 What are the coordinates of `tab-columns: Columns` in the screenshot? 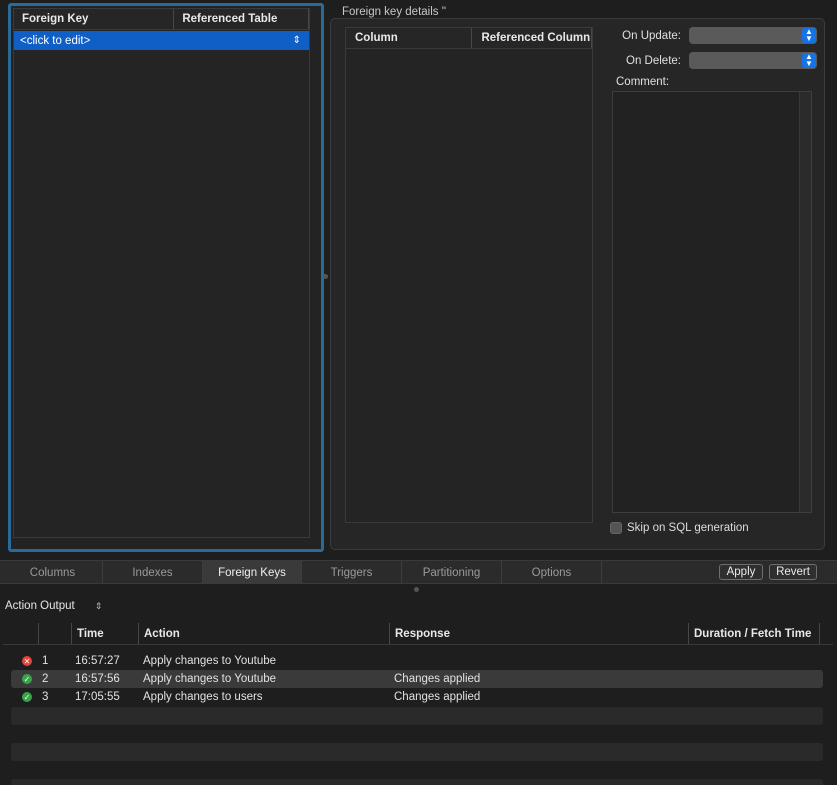 It's located at (53, 572).